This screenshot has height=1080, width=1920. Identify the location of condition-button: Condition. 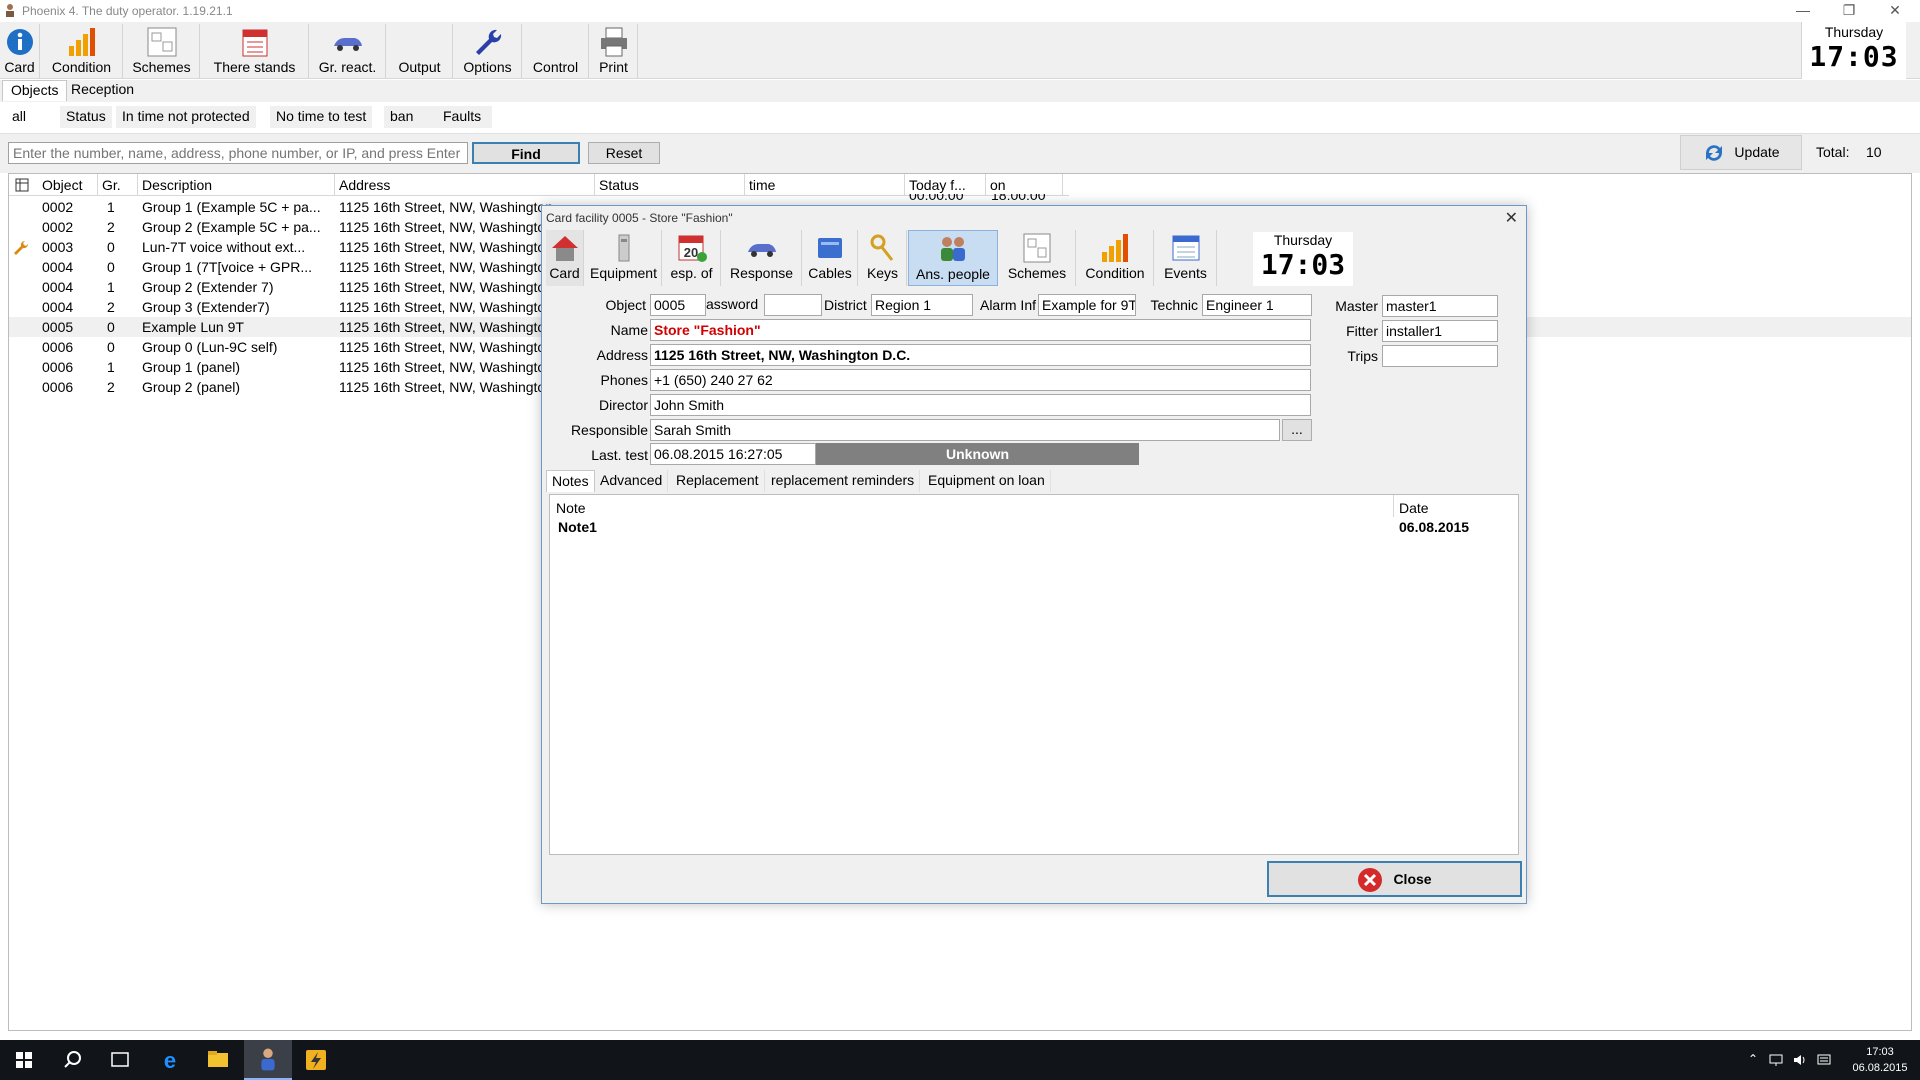
(82, 51).